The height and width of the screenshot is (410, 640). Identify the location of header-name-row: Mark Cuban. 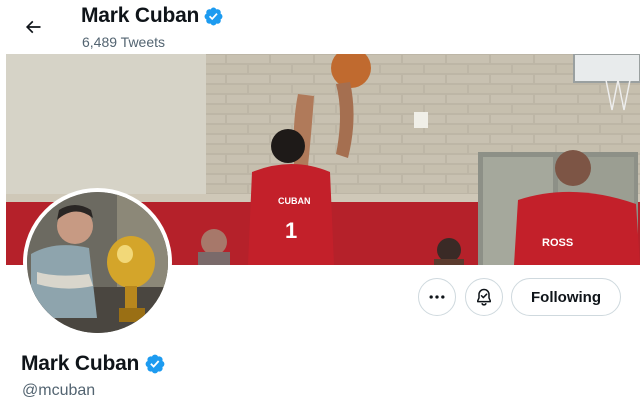
(152, 16).